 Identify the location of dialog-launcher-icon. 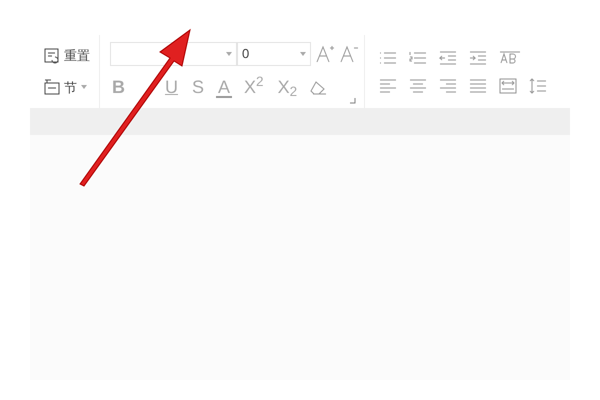
(353, 101).